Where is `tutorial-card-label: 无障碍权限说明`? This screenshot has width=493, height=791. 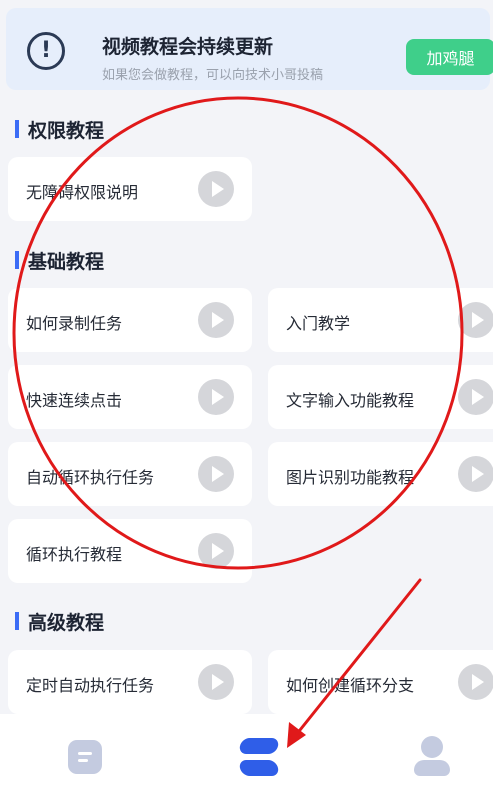
tutorial-card-label: 无障碍权限说明 is located at coordinates (82, 192).